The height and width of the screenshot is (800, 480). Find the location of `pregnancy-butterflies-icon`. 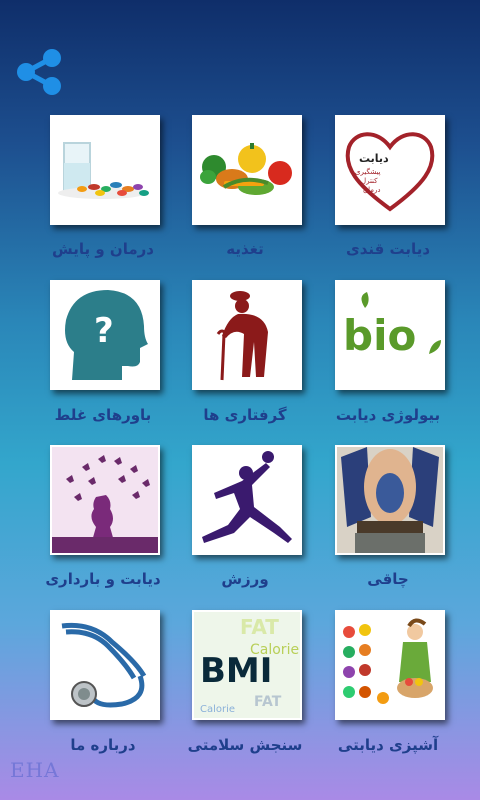

pregnancy-butterflies-icon is located at coordinates (105, 500).